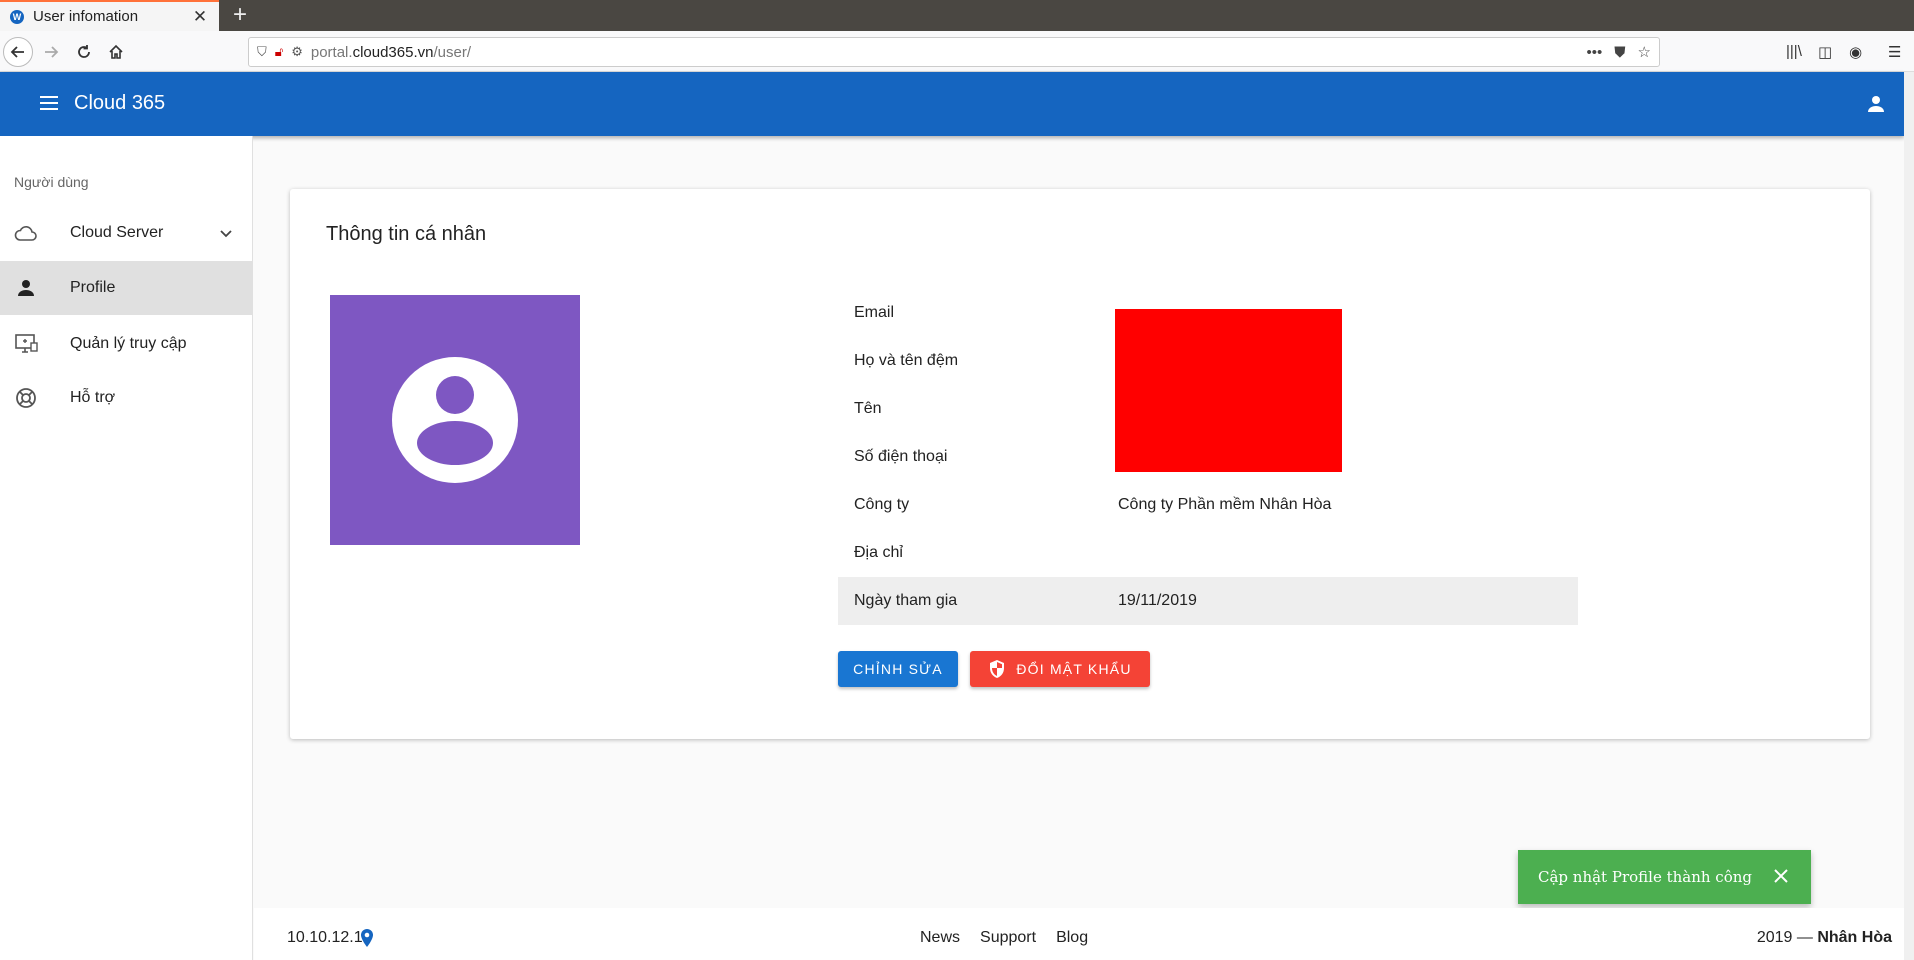 This screenshot has width=1914, height=960. Describe the element at coordinates (262, 51) in the screenshot. I see `shield-icon: ⛉` at that location.